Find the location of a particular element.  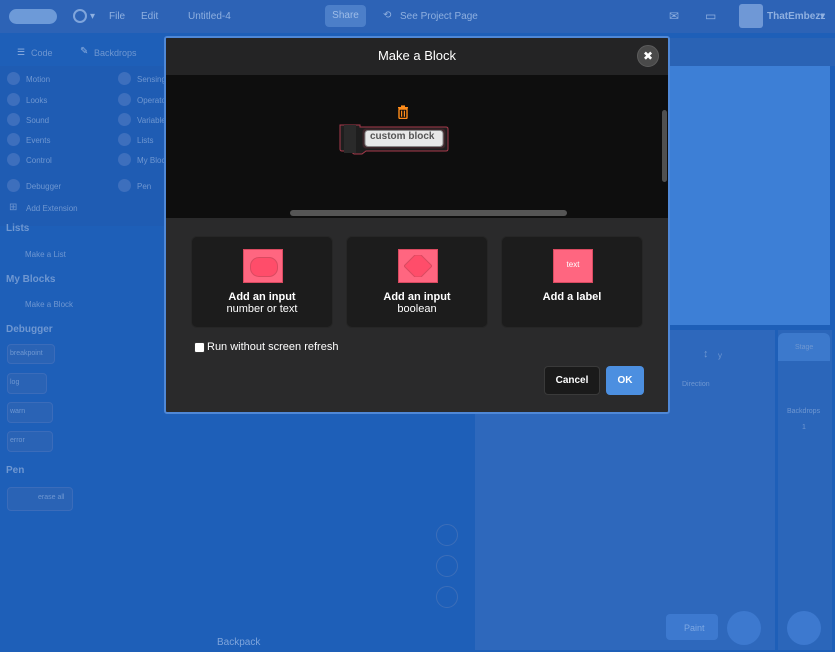

error-label: error is located at coordinates (17, 440).